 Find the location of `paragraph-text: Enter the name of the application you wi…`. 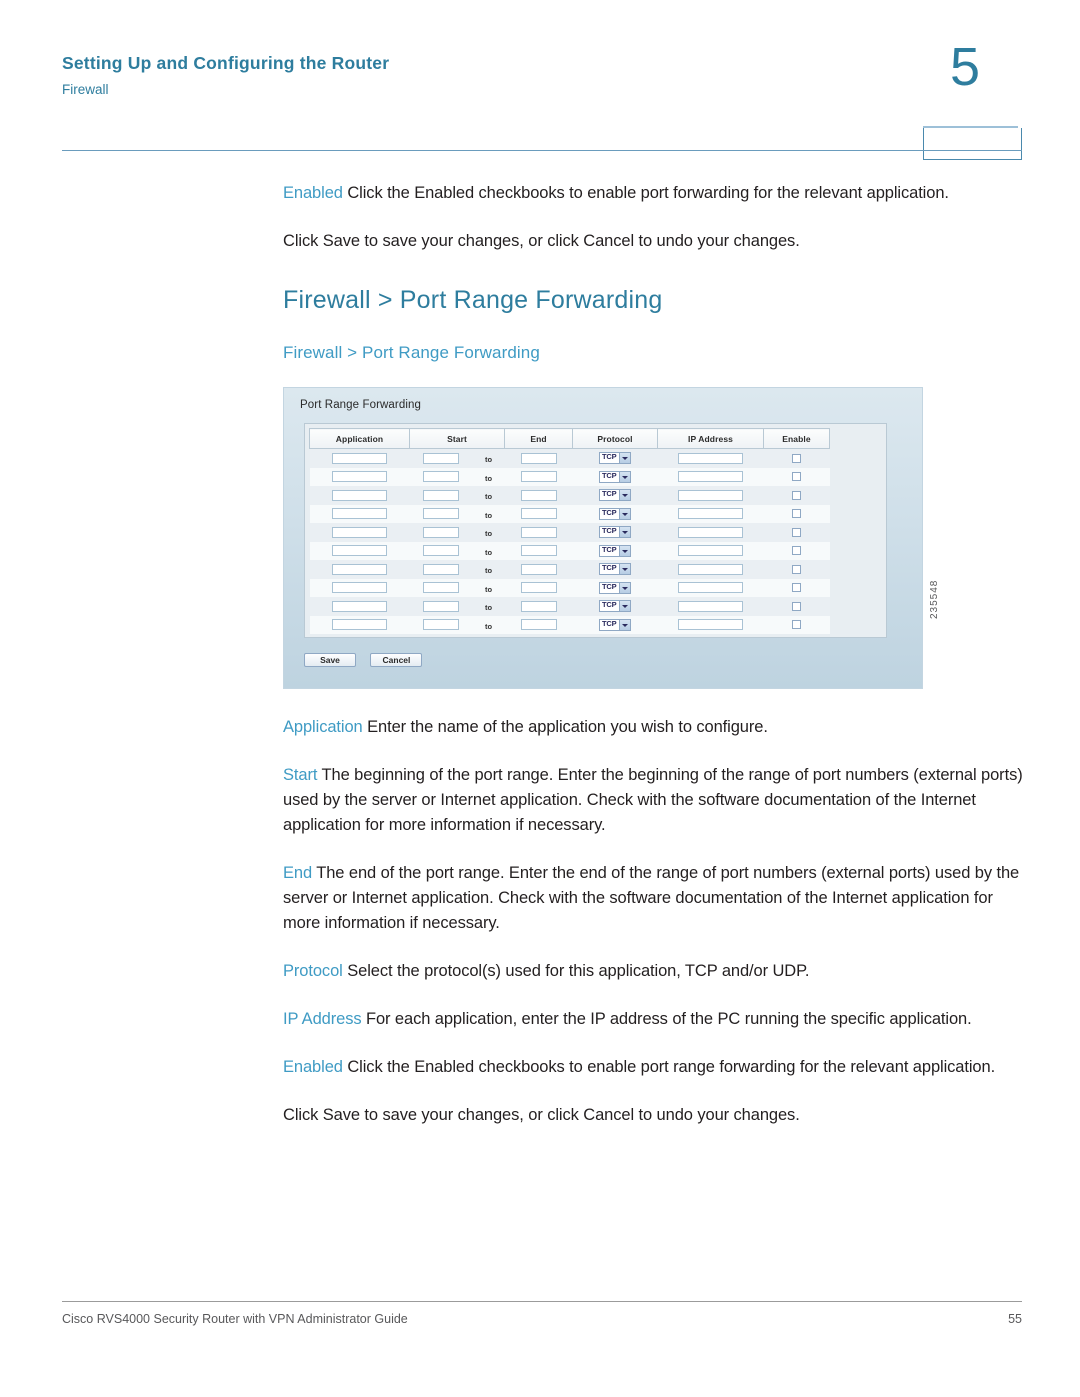

paragraph-text: Enter the name of the application you wi… is located at coordinates (565, 727).